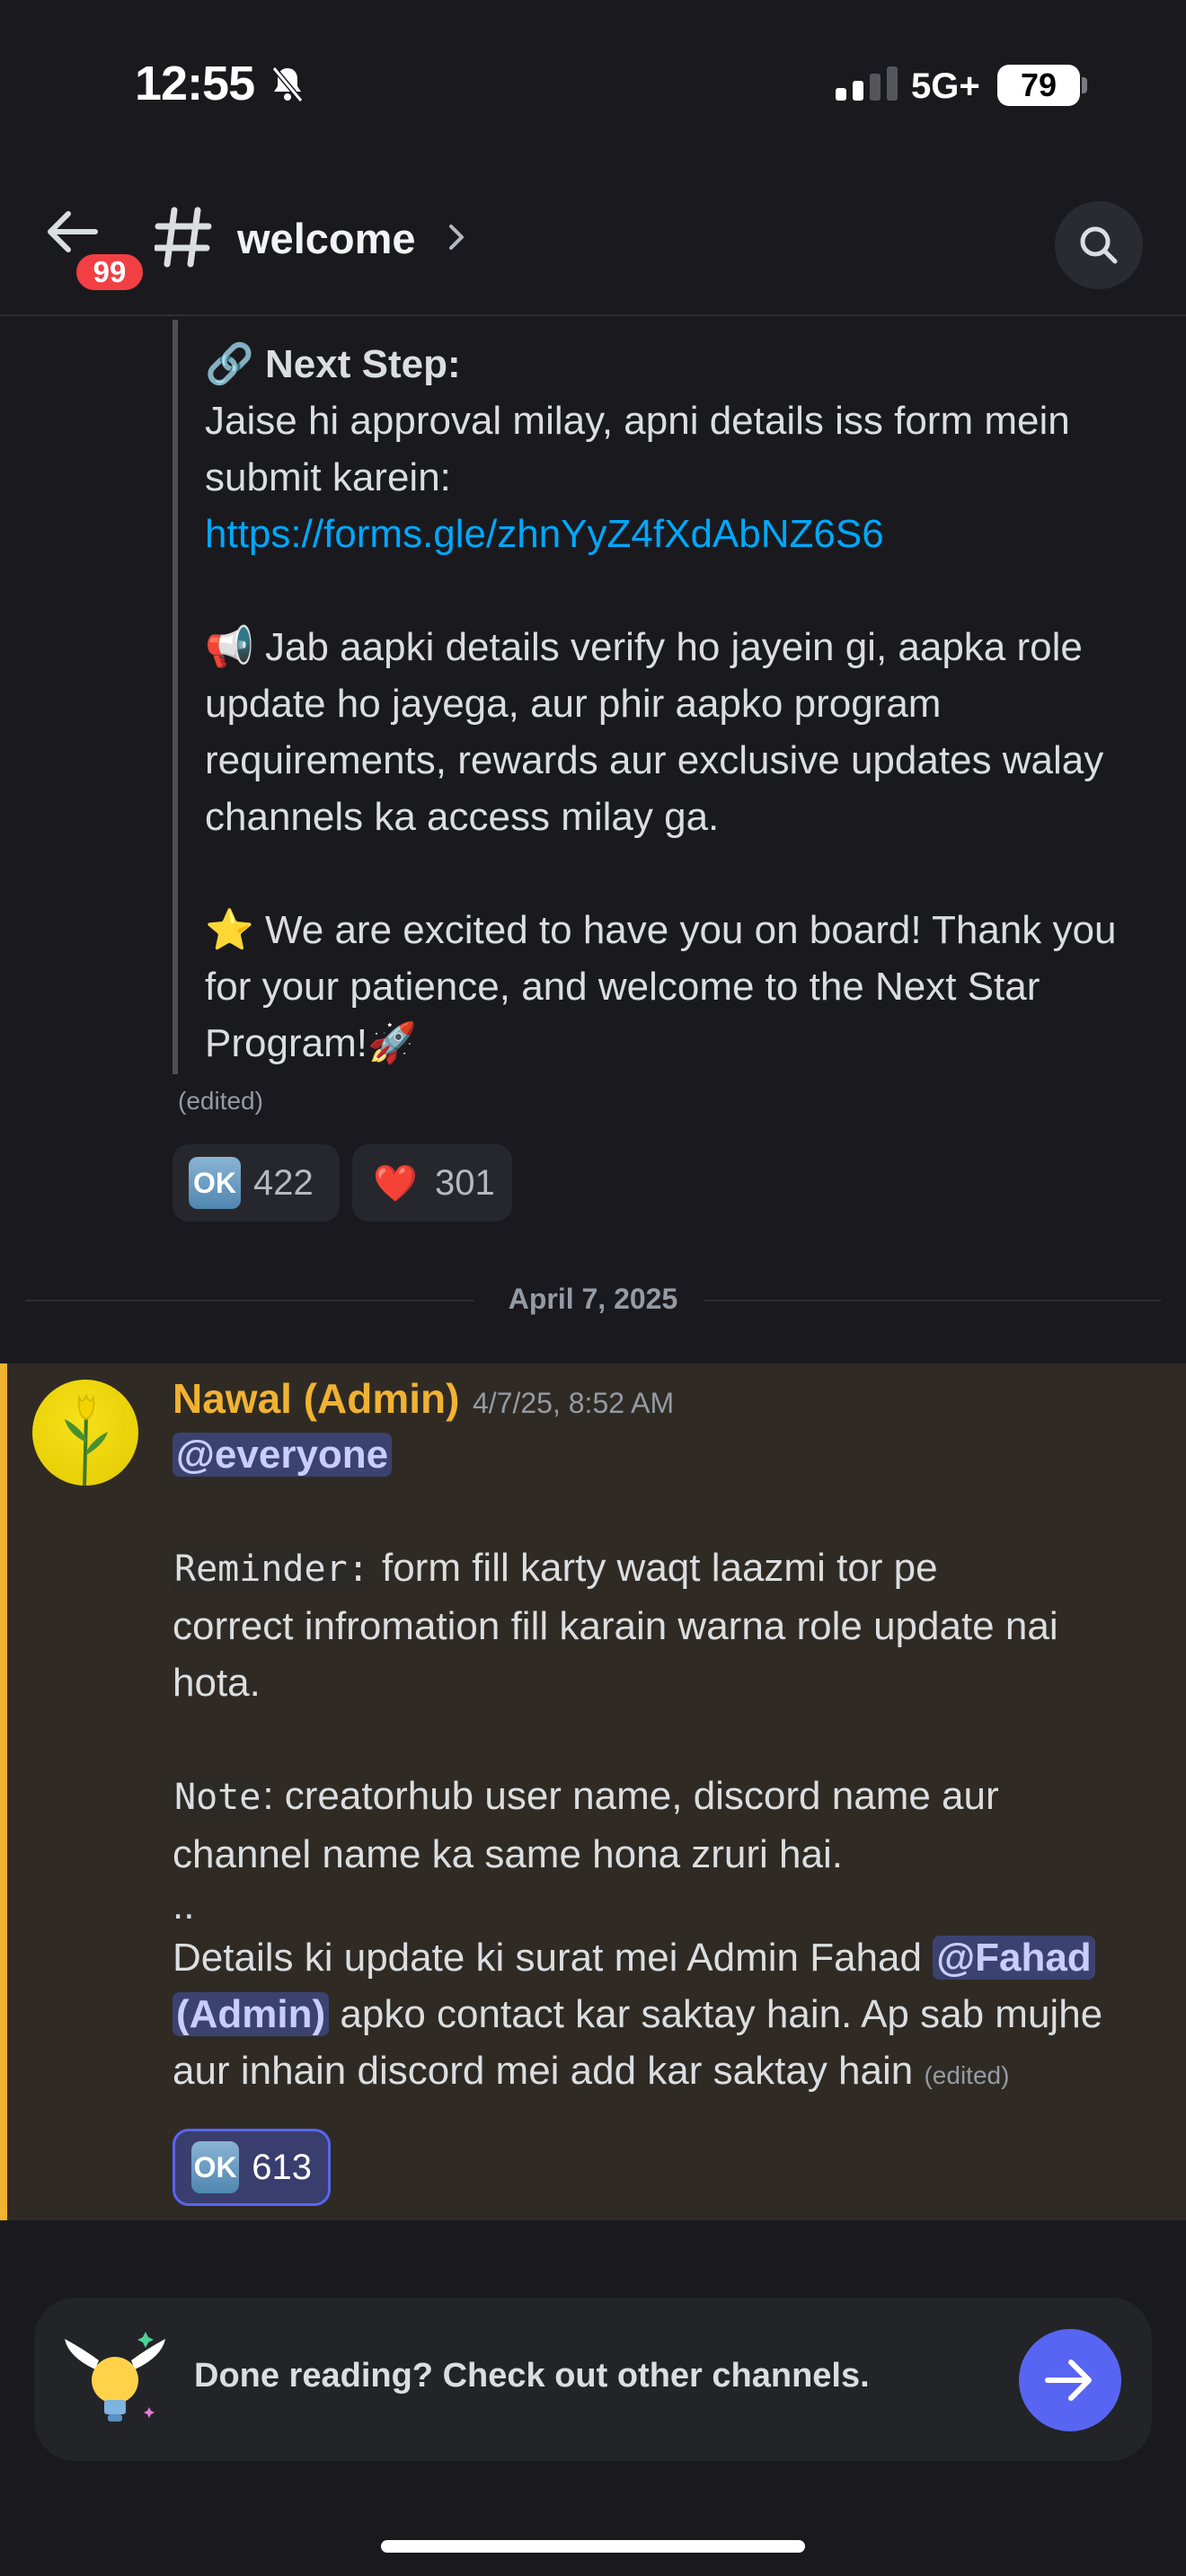  I want to click on reaction-count: 613, so click(282, 2167).